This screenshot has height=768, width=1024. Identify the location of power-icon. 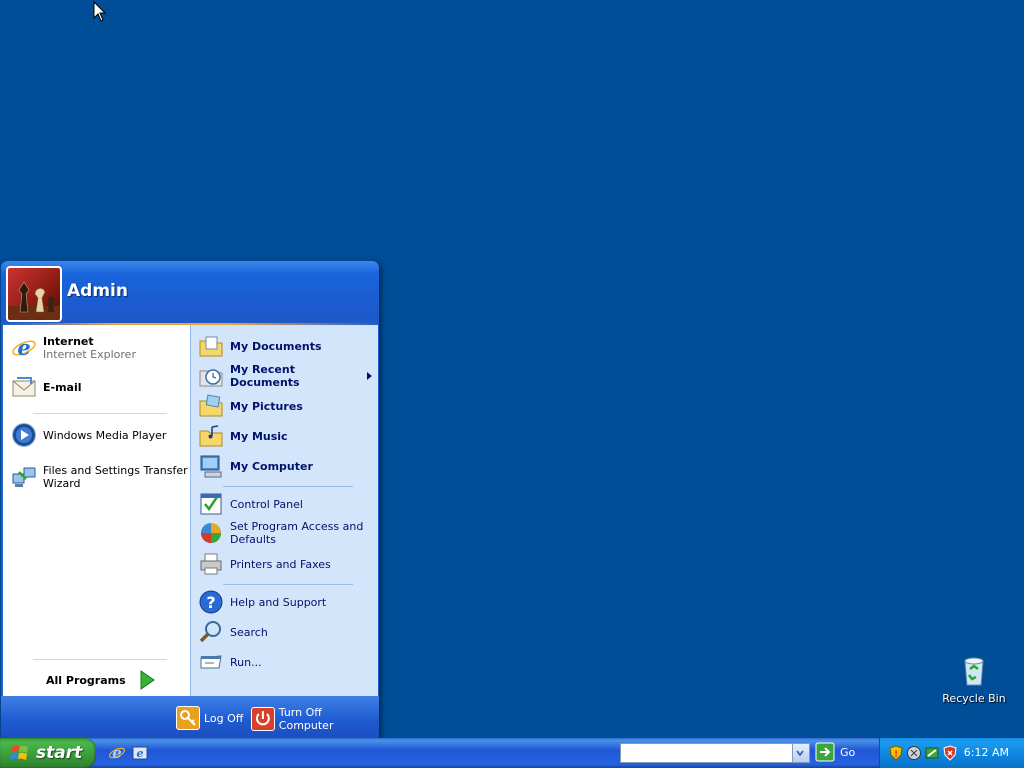
(263, 719).